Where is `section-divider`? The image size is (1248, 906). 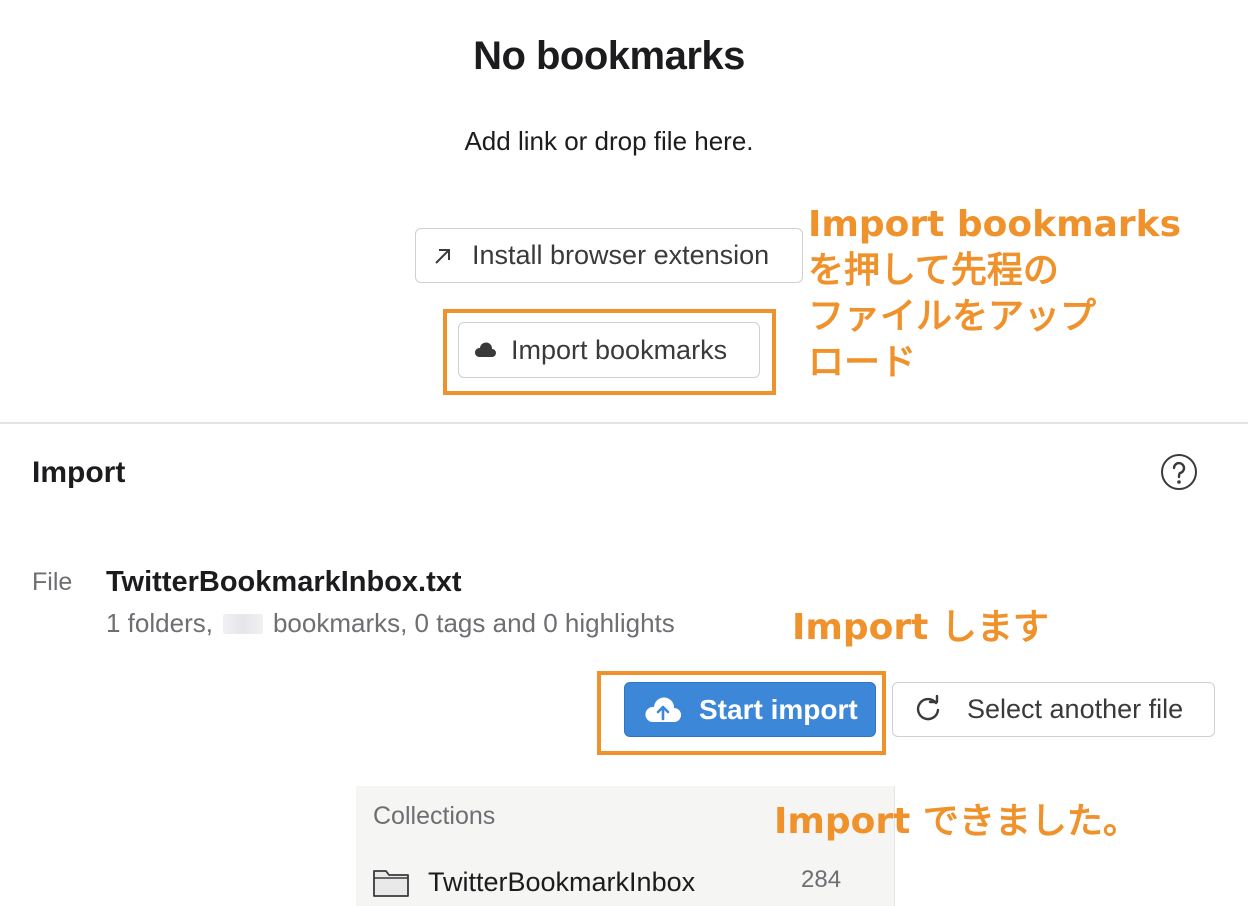 section-divider is located at coordinates (624, 423).